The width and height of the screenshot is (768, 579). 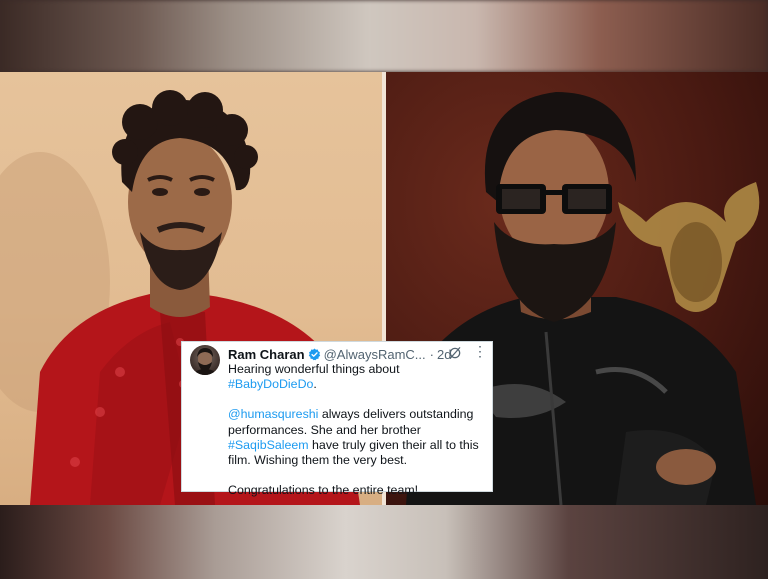 I want to click on tweet-header: Ram Charan @AlwaysRamC... · 2d, so click(x=339, y=354).